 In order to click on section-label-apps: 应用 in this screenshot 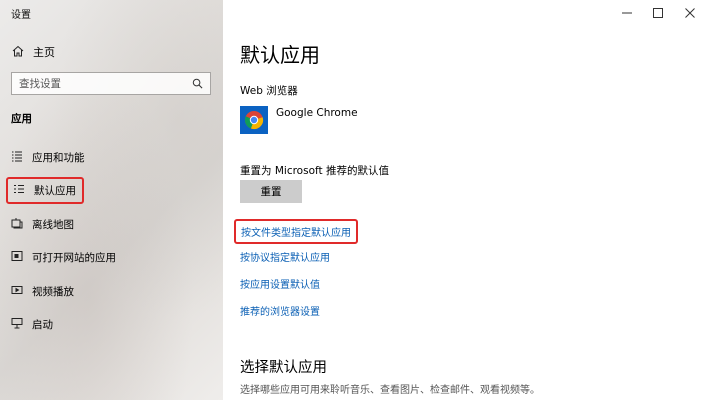, I will do `click(21, 119)`.